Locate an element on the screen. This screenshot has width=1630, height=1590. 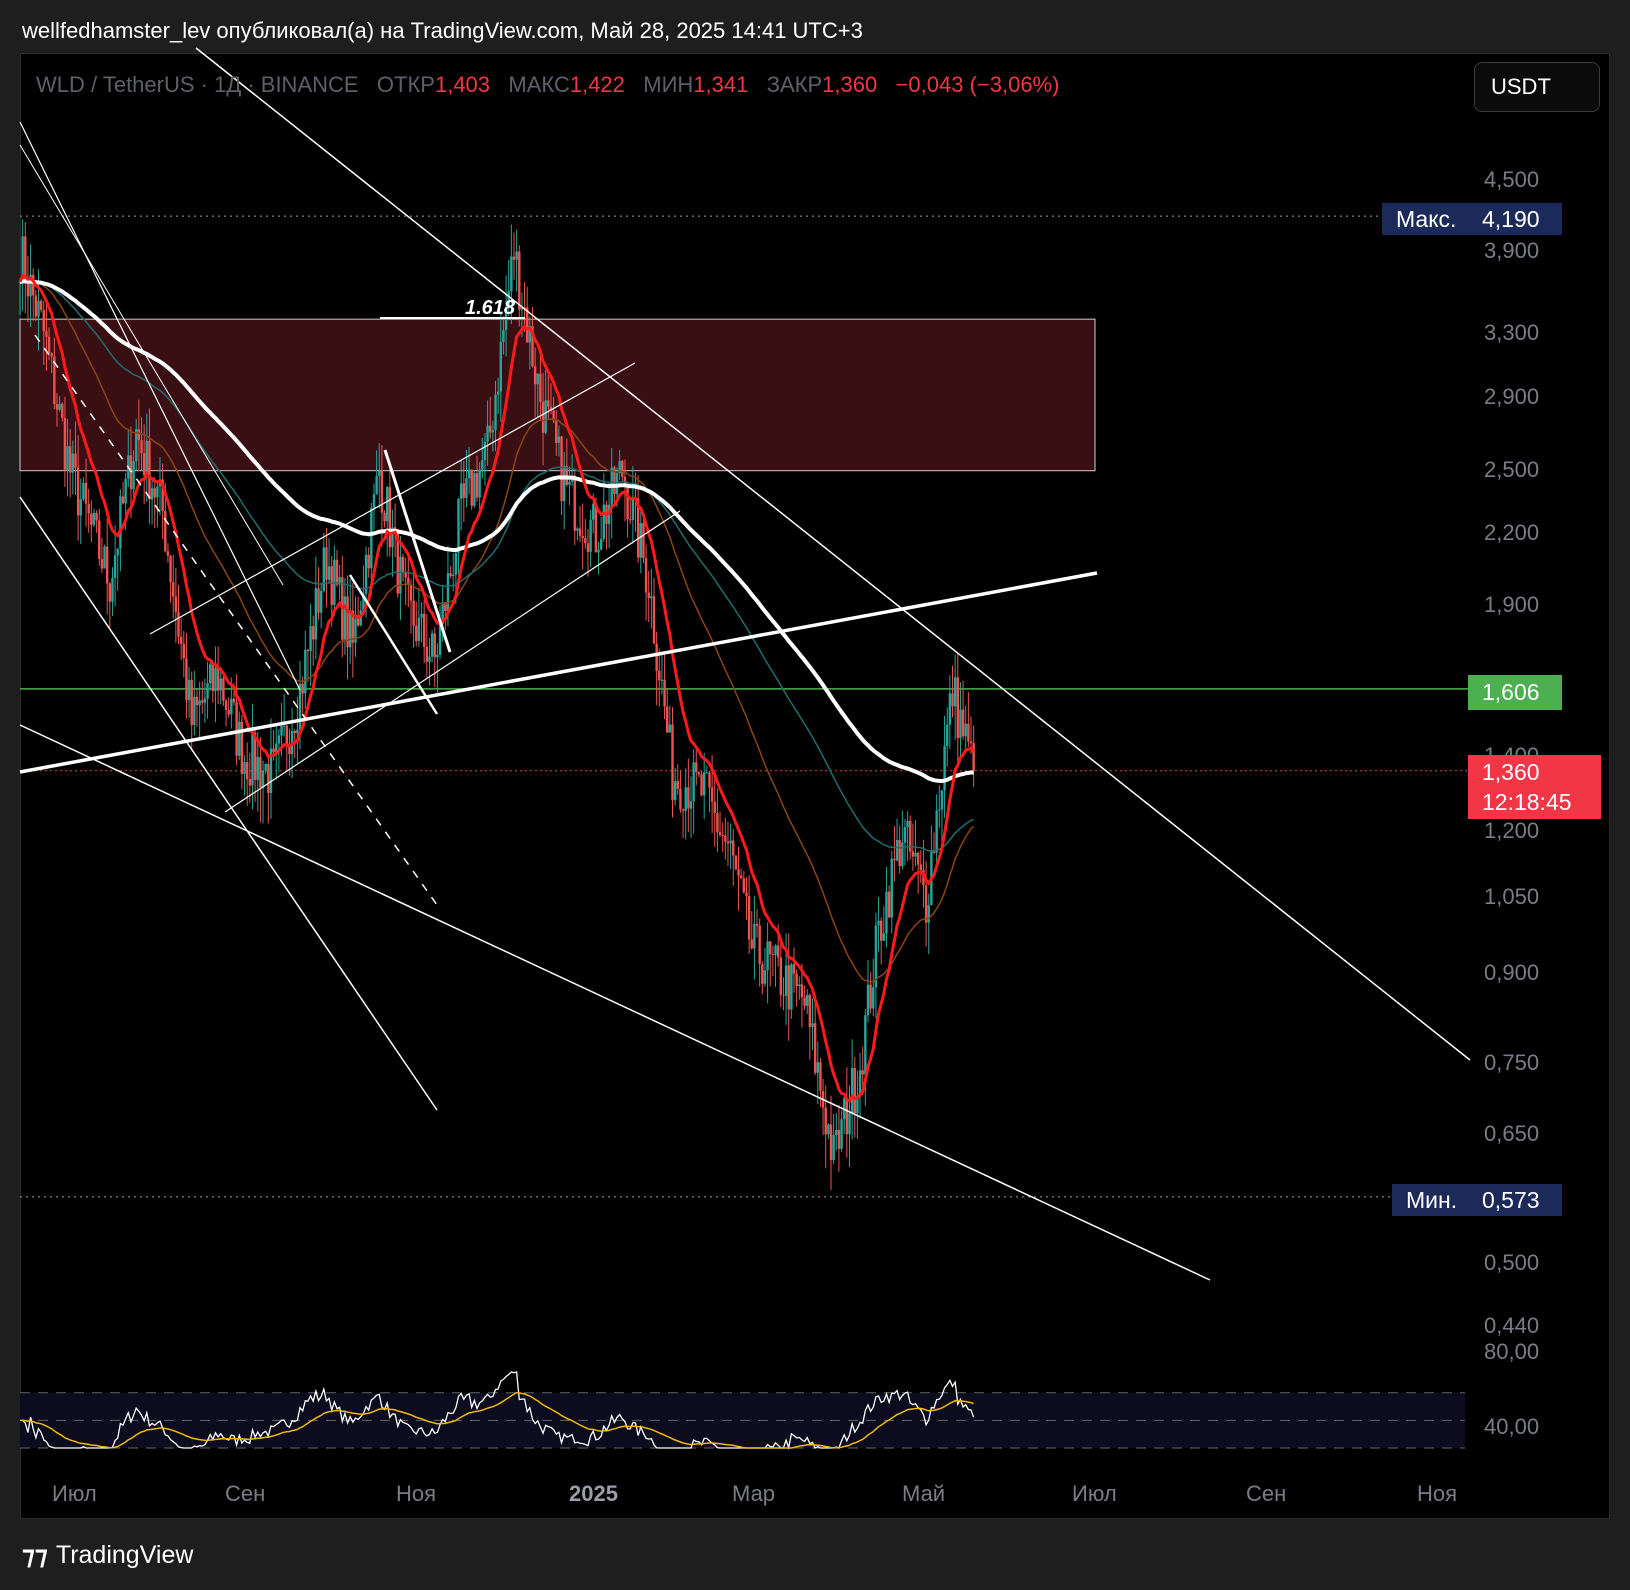
high-value: 1,422 is located at coordinates (597, 84).